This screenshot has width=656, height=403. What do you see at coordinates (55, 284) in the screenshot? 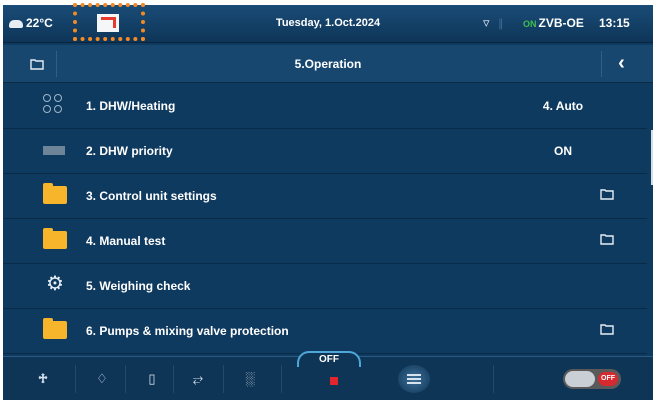
I see `gear-icon: ⚙` at bounding box center [55, 284].